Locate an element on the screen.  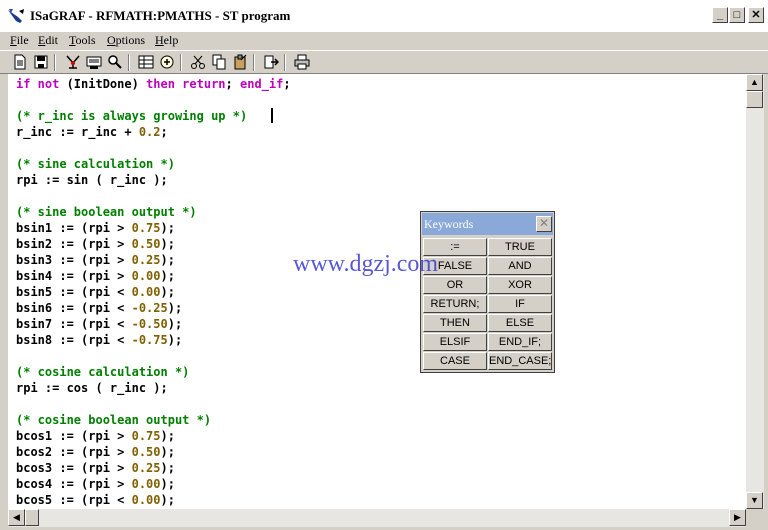
keyword-button-end-case: END_CASE; is located at coordinates (520, 361).